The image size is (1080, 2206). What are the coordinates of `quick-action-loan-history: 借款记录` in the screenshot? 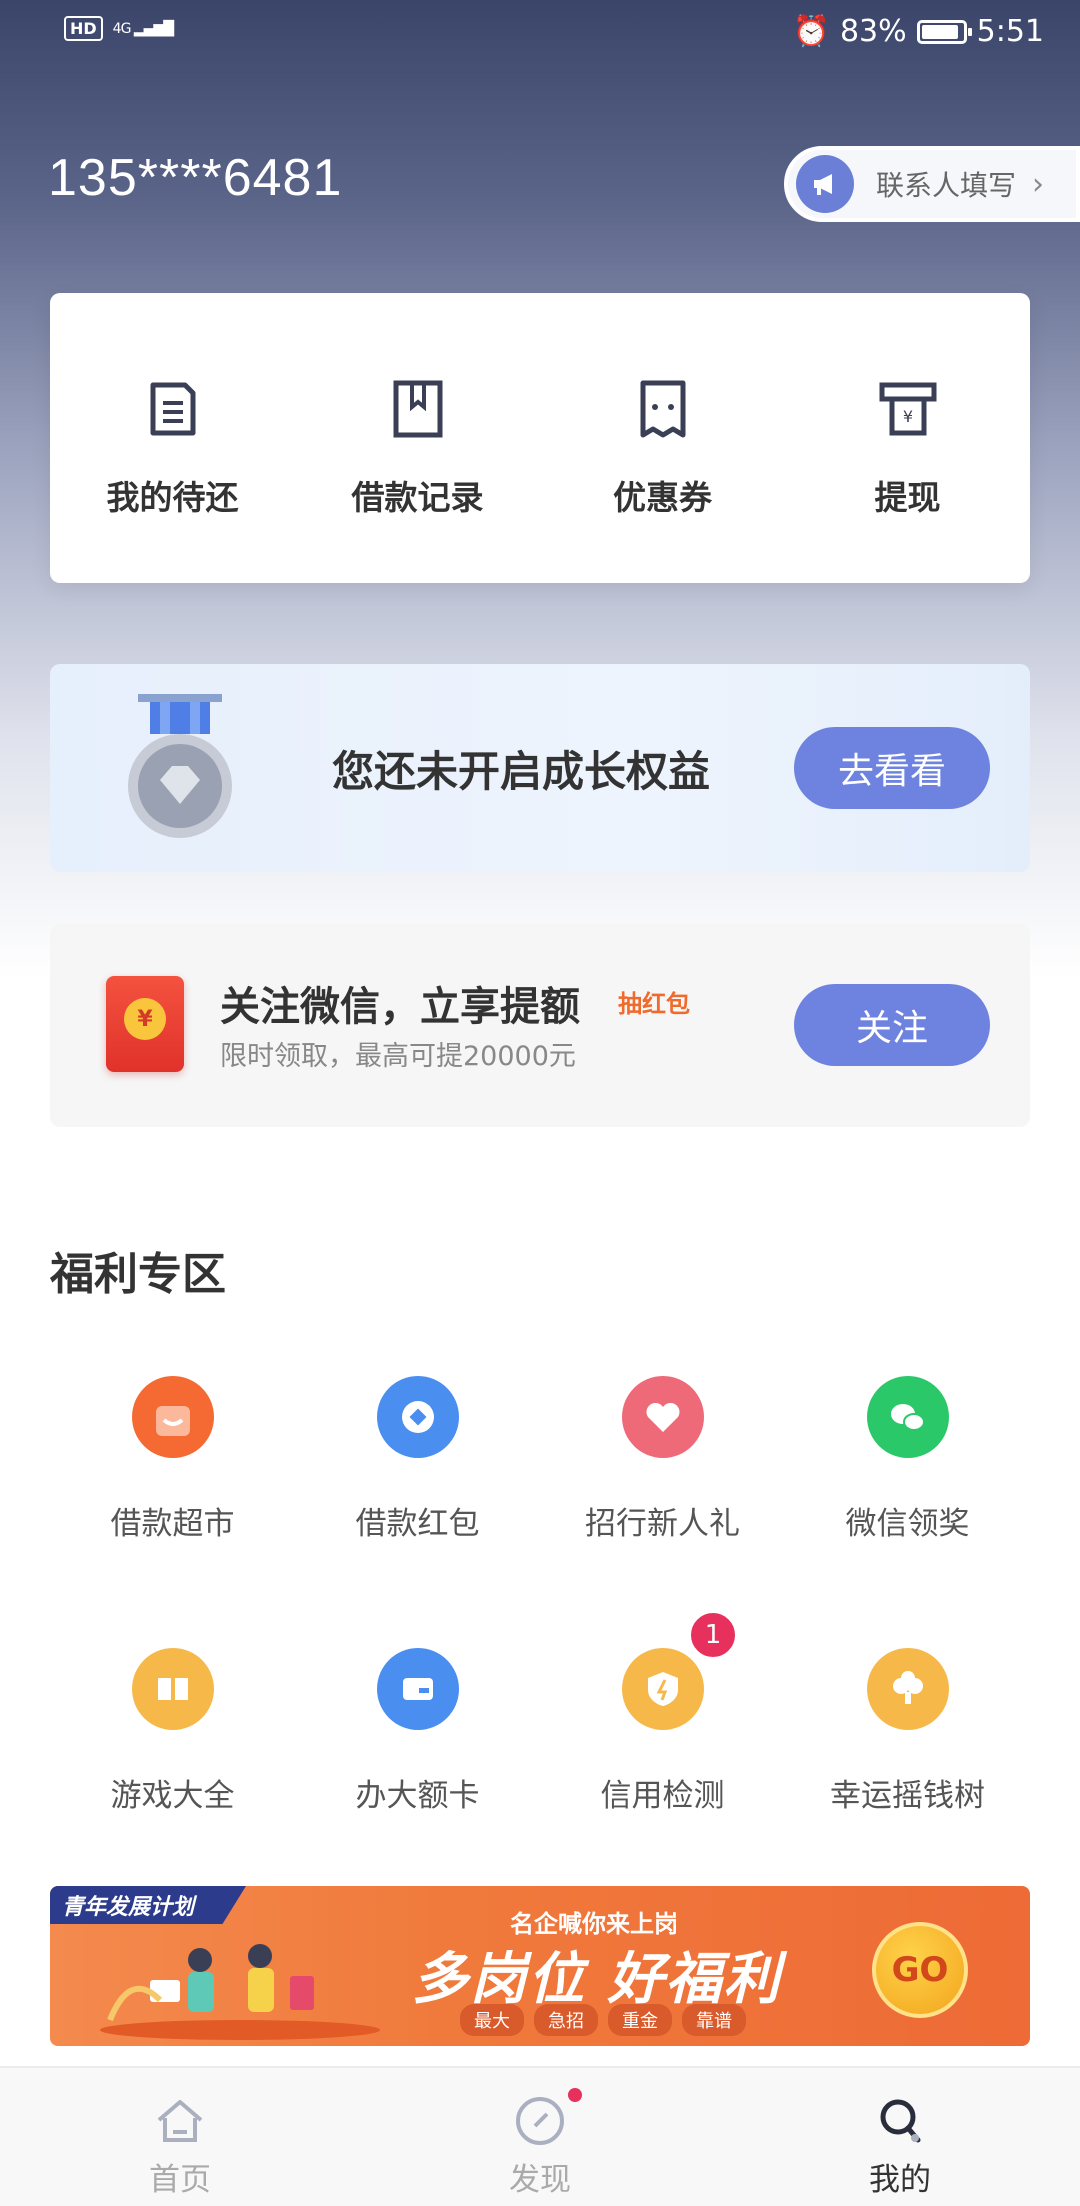 It's located at (417, 438).